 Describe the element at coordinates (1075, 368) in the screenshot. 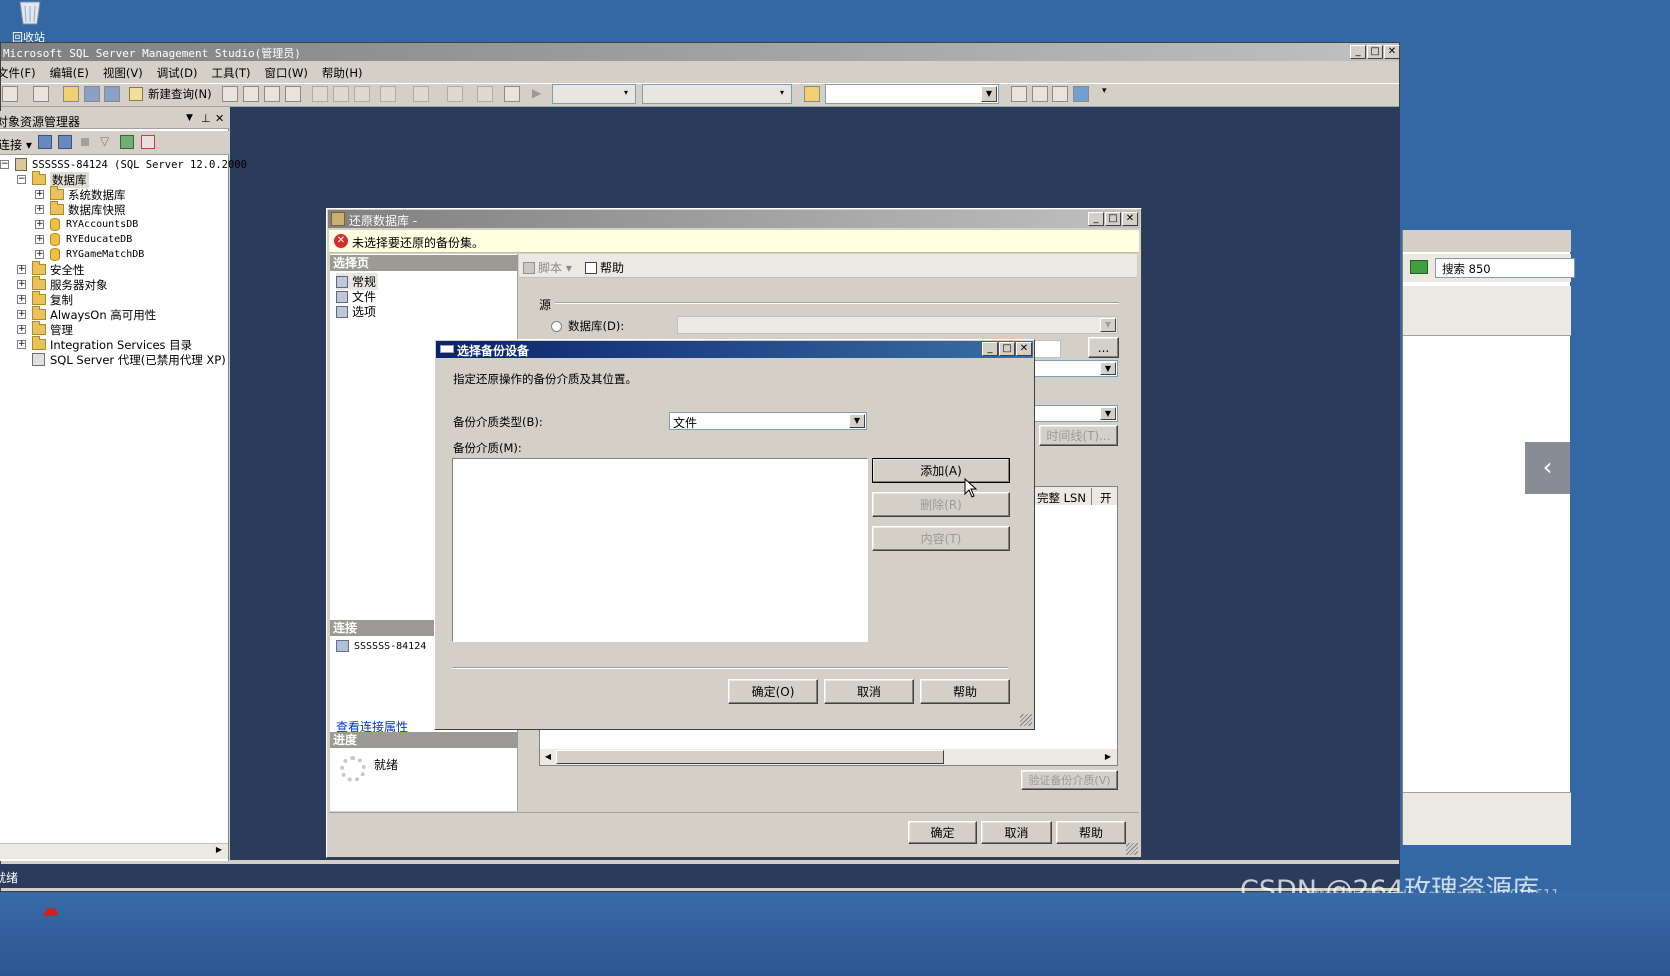

I see `restore-to-dropdown: ▼` at that location.